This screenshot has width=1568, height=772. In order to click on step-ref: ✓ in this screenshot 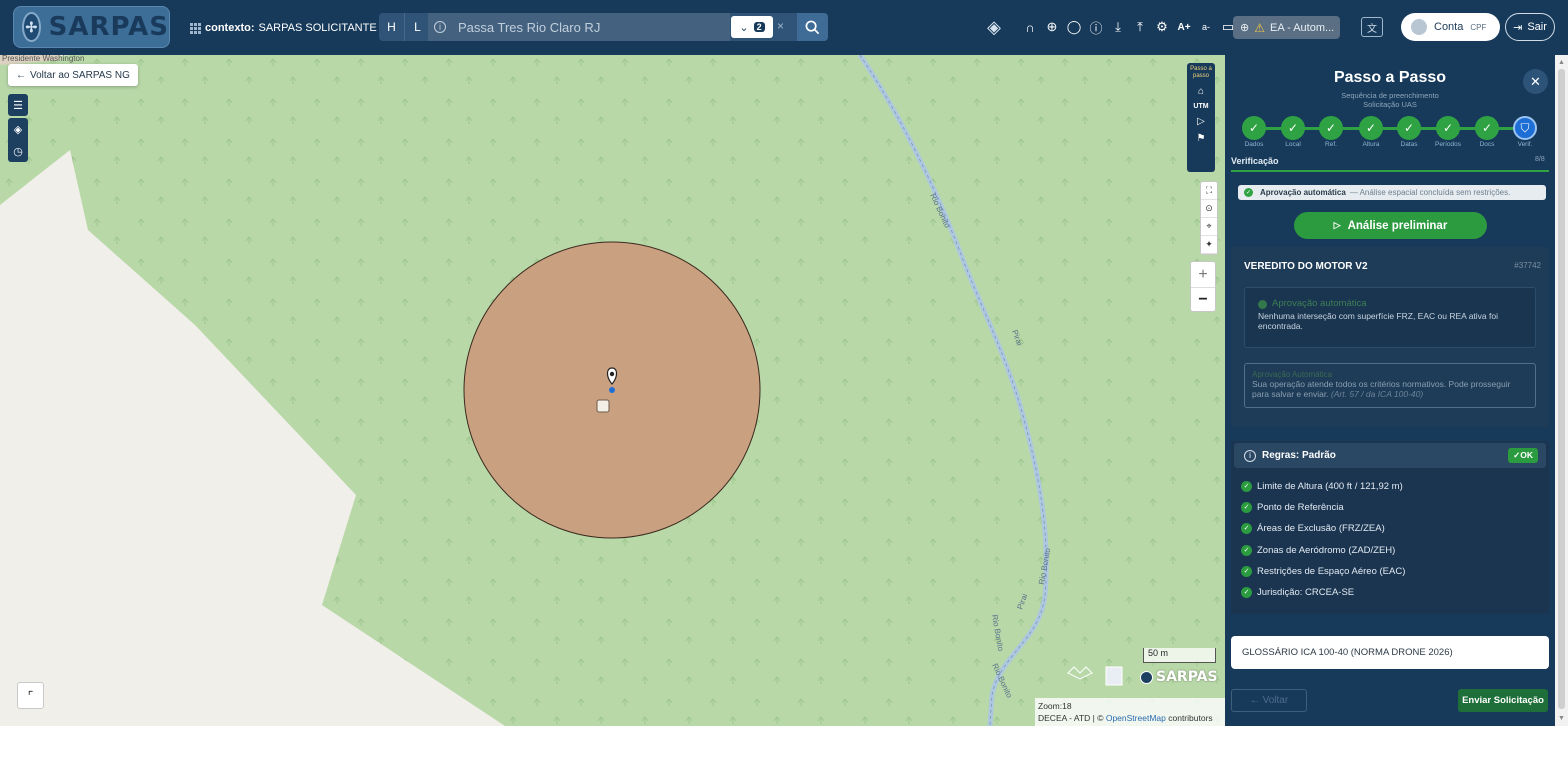, I will do `click(1331, 128)`.